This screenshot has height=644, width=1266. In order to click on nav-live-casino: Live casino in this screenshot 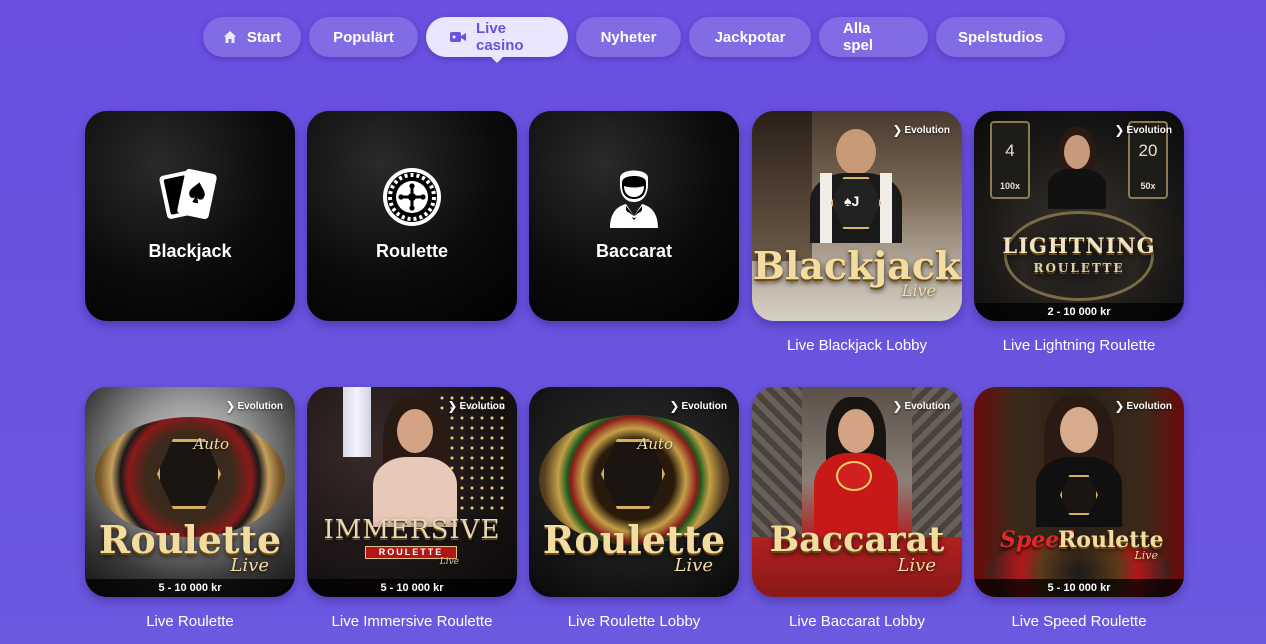, I will do `click(497, 40)`.